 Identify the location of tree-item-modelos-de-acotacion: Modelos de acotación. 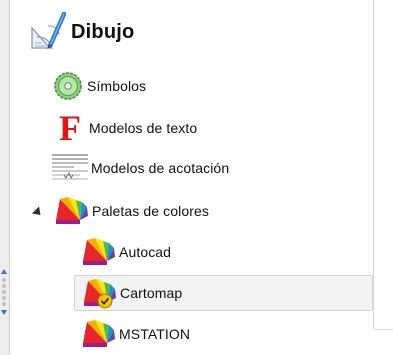
(139, 168).